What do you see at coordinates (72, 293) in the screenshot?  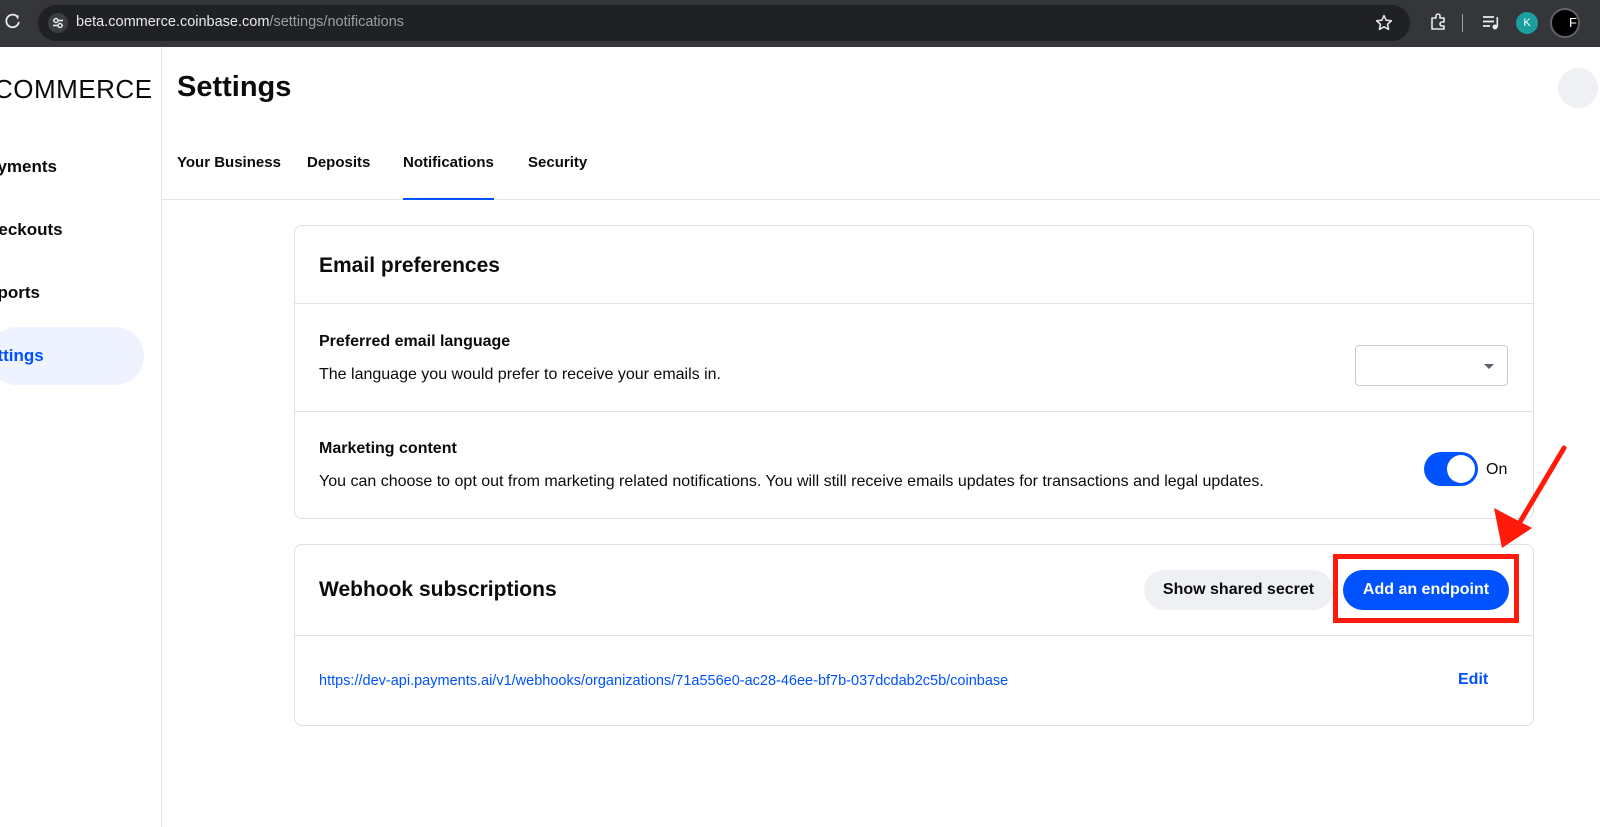 I see `sidebar-item-reports: eports` at bounding box center [72, 293].